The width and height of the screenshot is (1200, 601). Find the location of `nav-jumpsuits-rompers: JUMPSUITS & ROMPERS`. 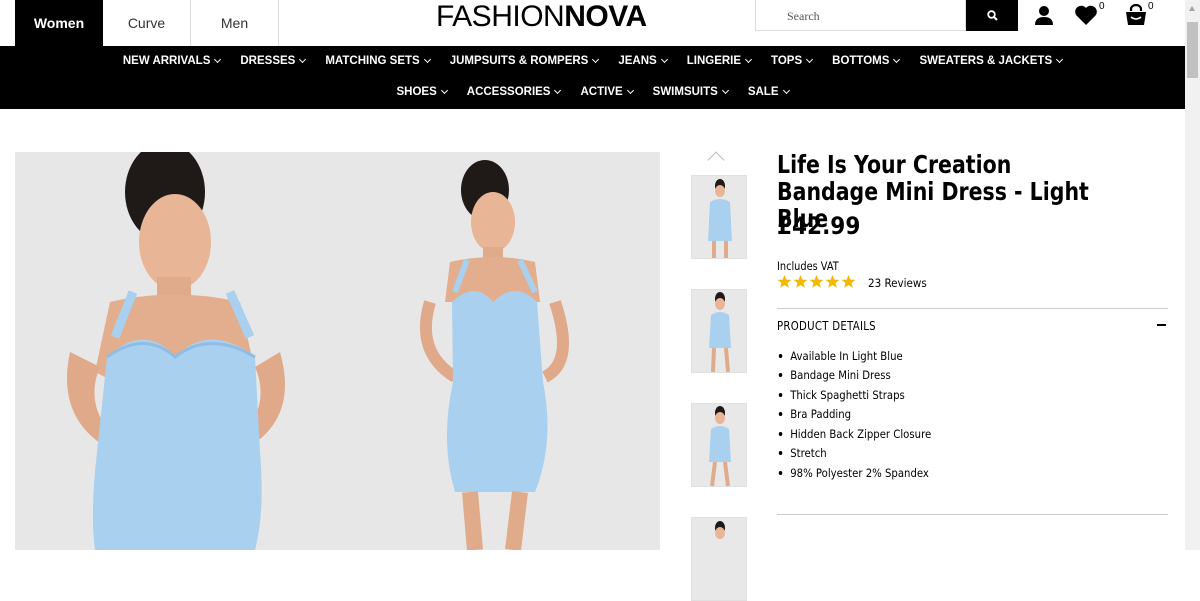

nav-jumpsuits-rompers: JUMPSUITS & ROMPERS is located at coordinates (524, 61).